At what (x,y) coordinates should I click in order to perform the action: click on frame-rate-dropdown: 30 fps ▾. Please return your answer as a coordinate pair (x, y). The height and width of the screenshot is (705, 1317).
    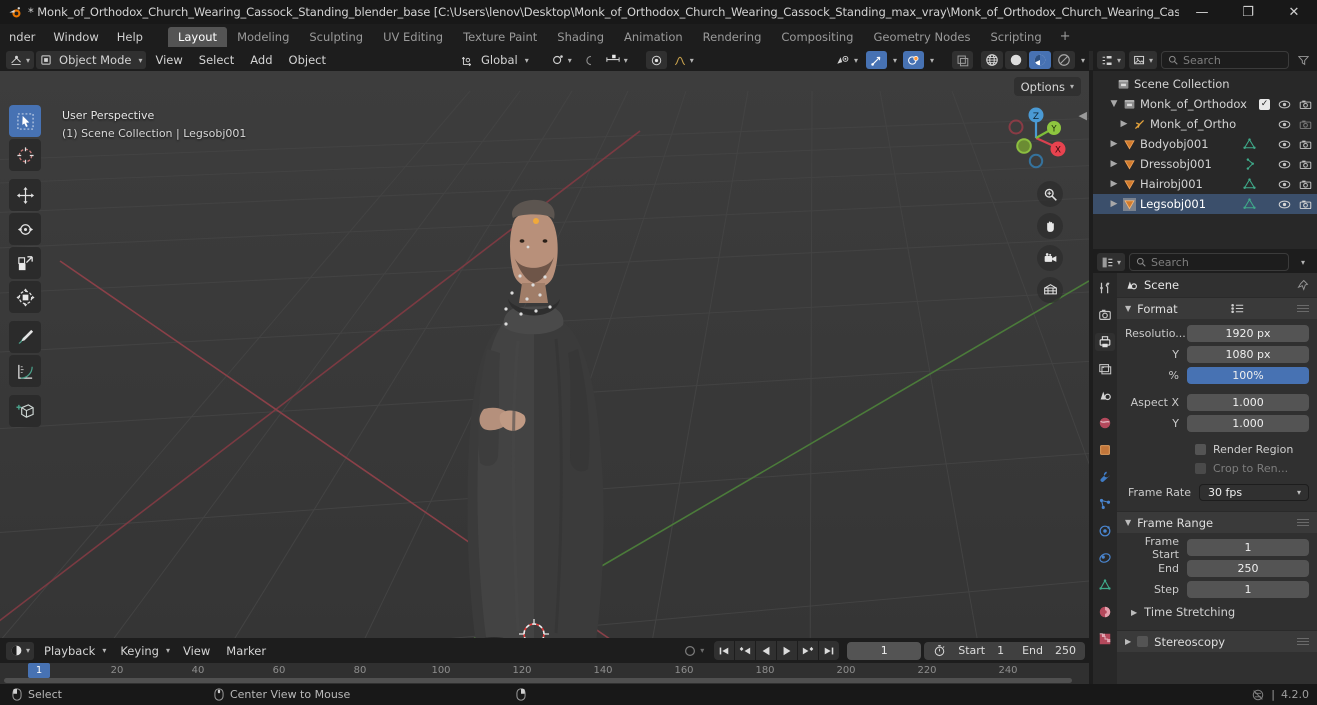
    Looking at the image, I should click on (1254, 492).